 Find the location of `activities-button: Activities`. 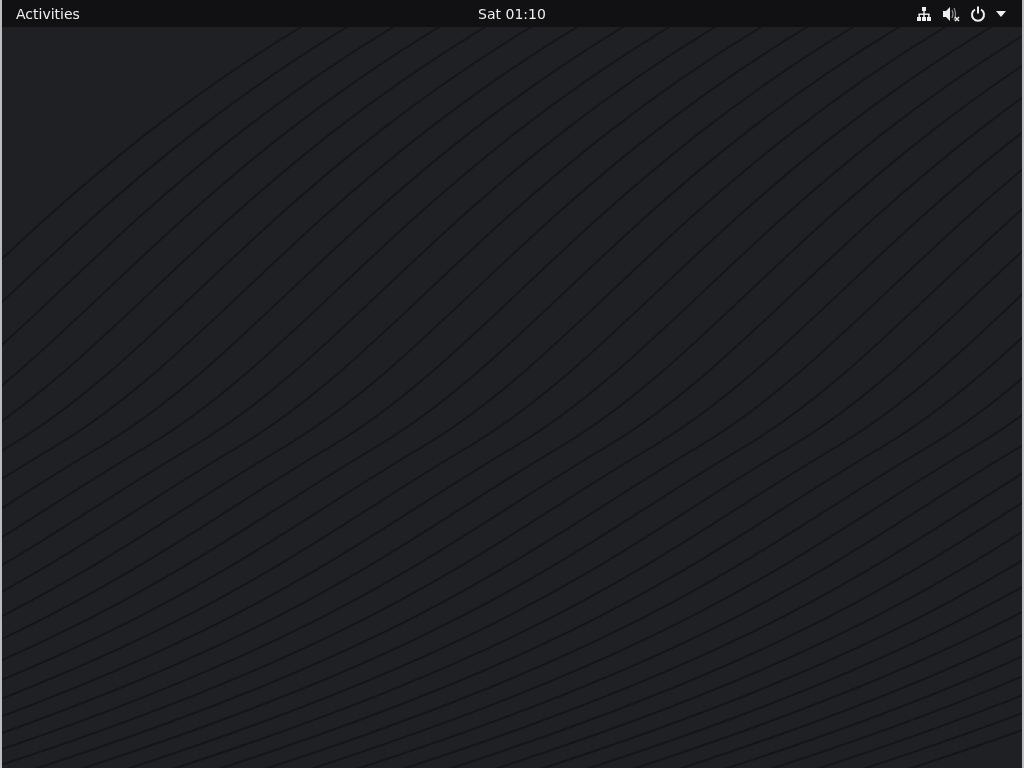

activities-button: Activities is located at coordinates (48, 13).